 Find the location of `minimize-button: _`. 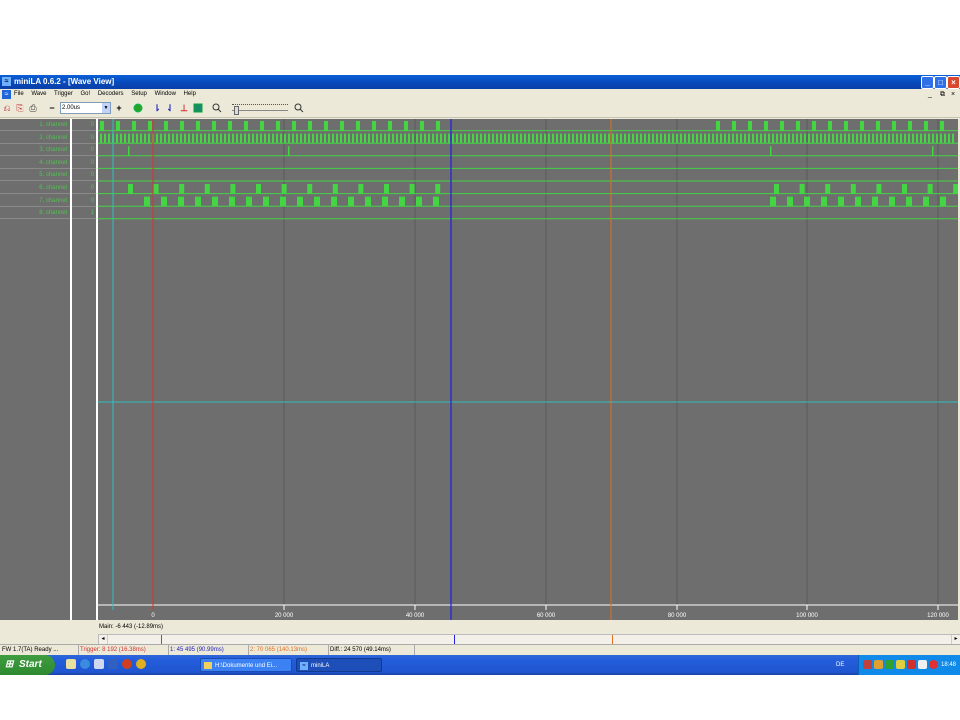

minimize-button: _ is located at coordinates (927, 82).